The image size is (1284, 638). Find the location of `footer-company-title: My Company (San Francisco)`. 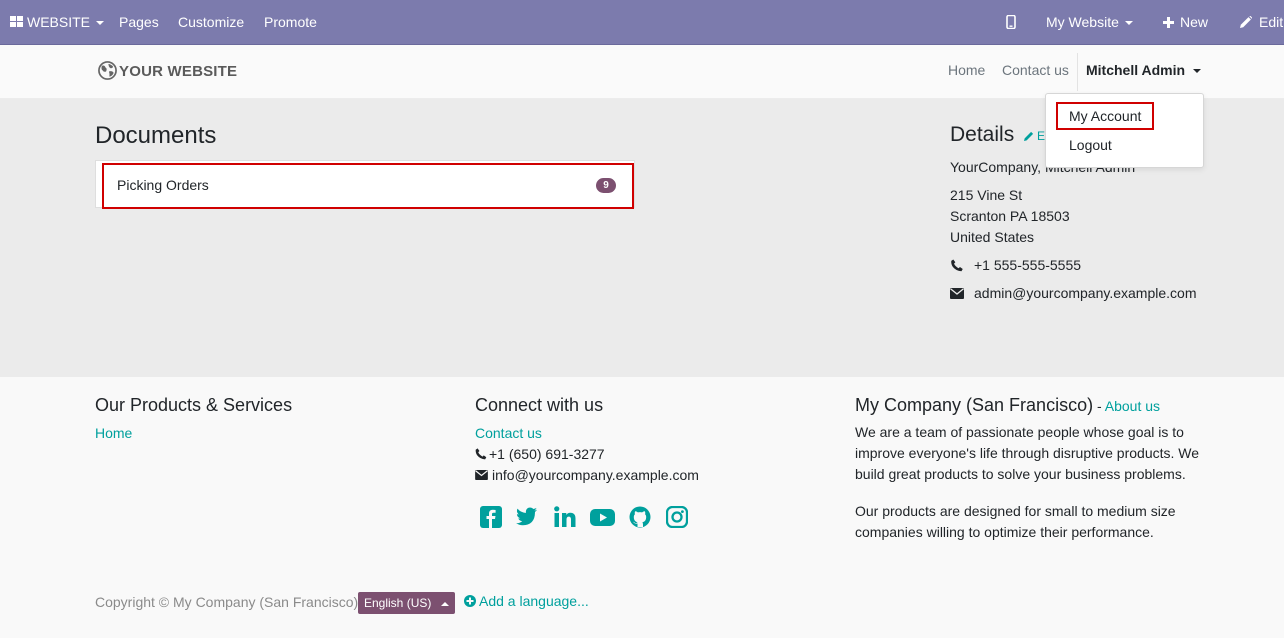

footer-company-title: My Company (San Francisco) is located at coordinates (974, 405).